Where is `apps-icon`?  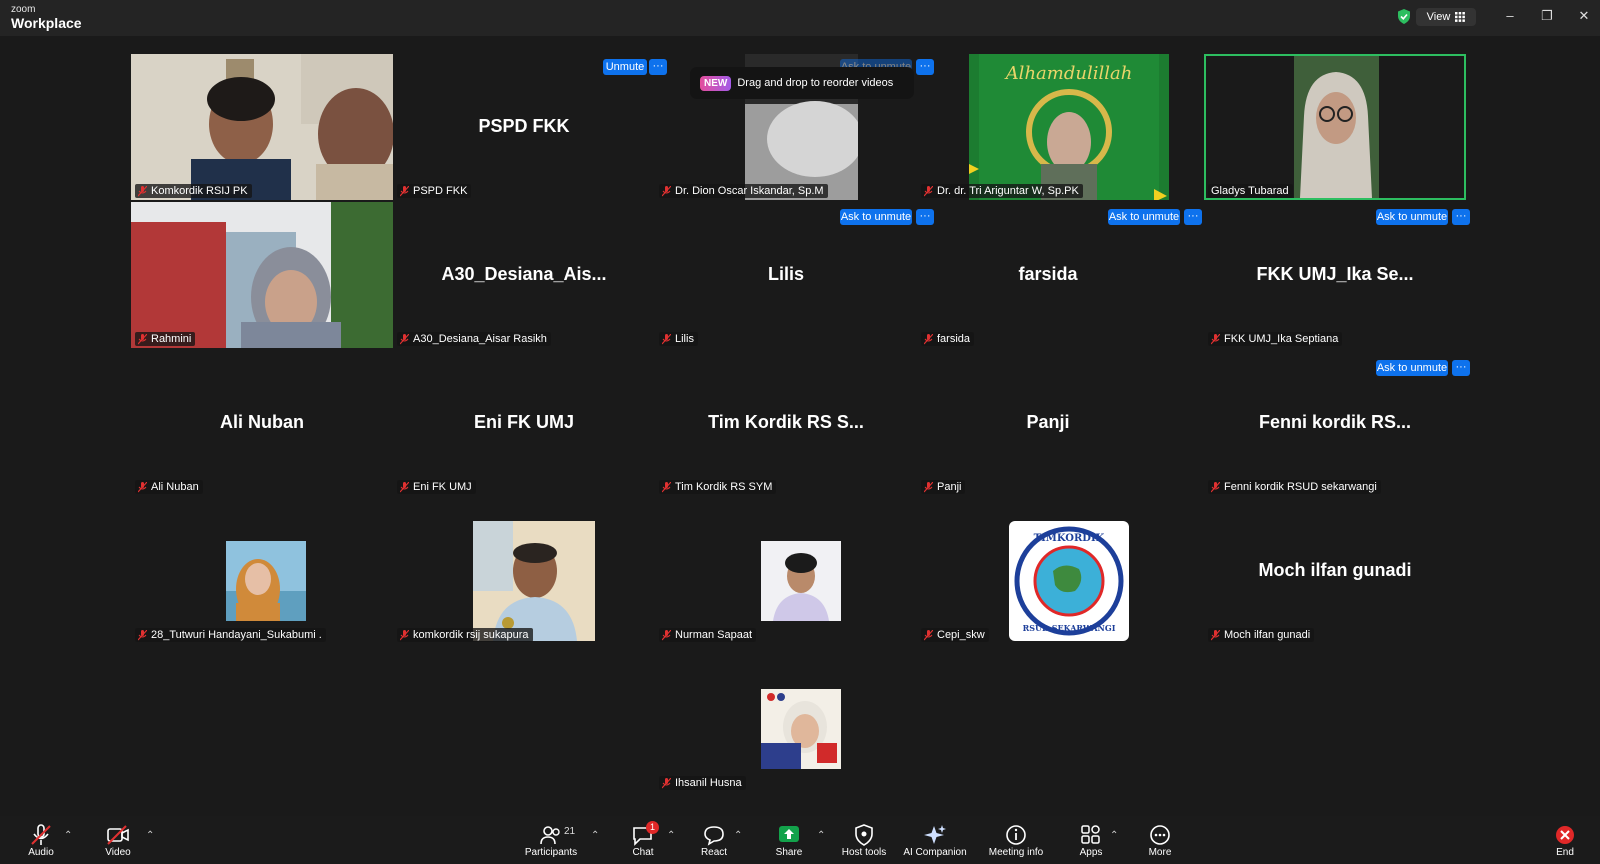 apps-icon is located at coordinates (1090, 834).